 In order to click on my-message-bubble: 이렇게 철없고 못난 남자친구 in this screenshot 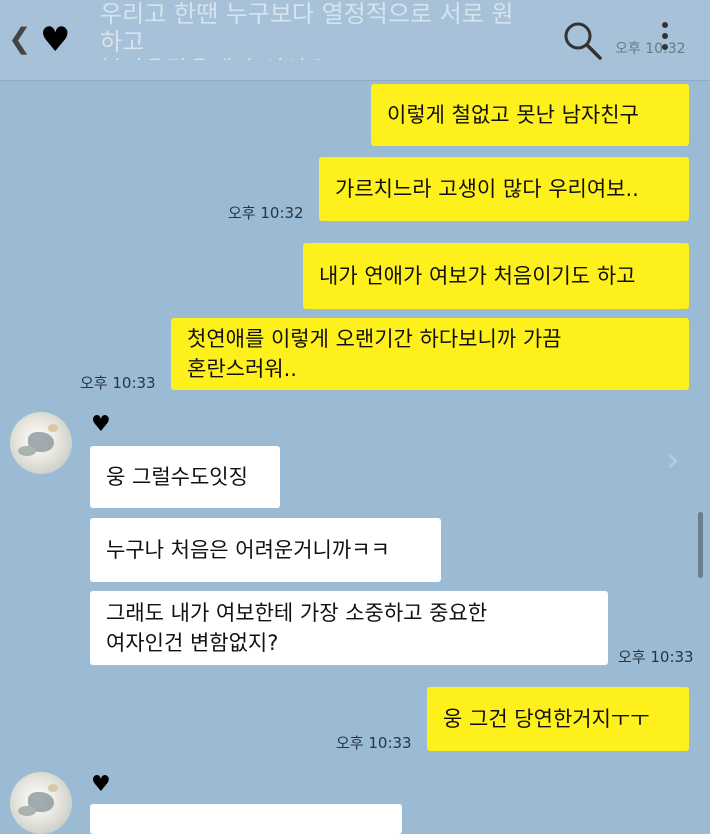, I will do `click(530, 115)`.